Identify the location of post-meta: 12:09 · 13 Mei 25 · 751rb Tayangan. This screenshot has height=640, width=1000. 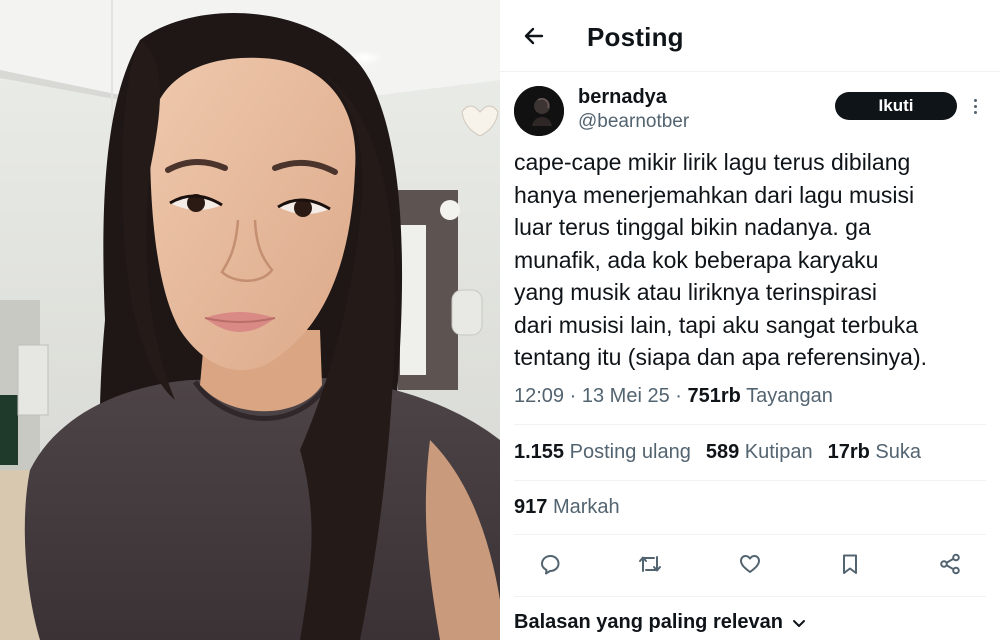
(673, 396).